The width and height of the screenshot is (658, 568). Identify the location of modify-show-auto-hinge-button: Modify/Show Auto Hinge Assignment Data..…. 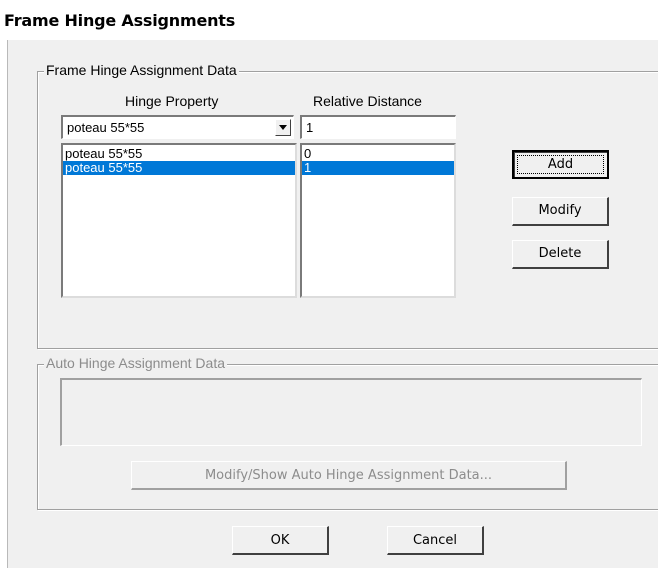
(349, 475).